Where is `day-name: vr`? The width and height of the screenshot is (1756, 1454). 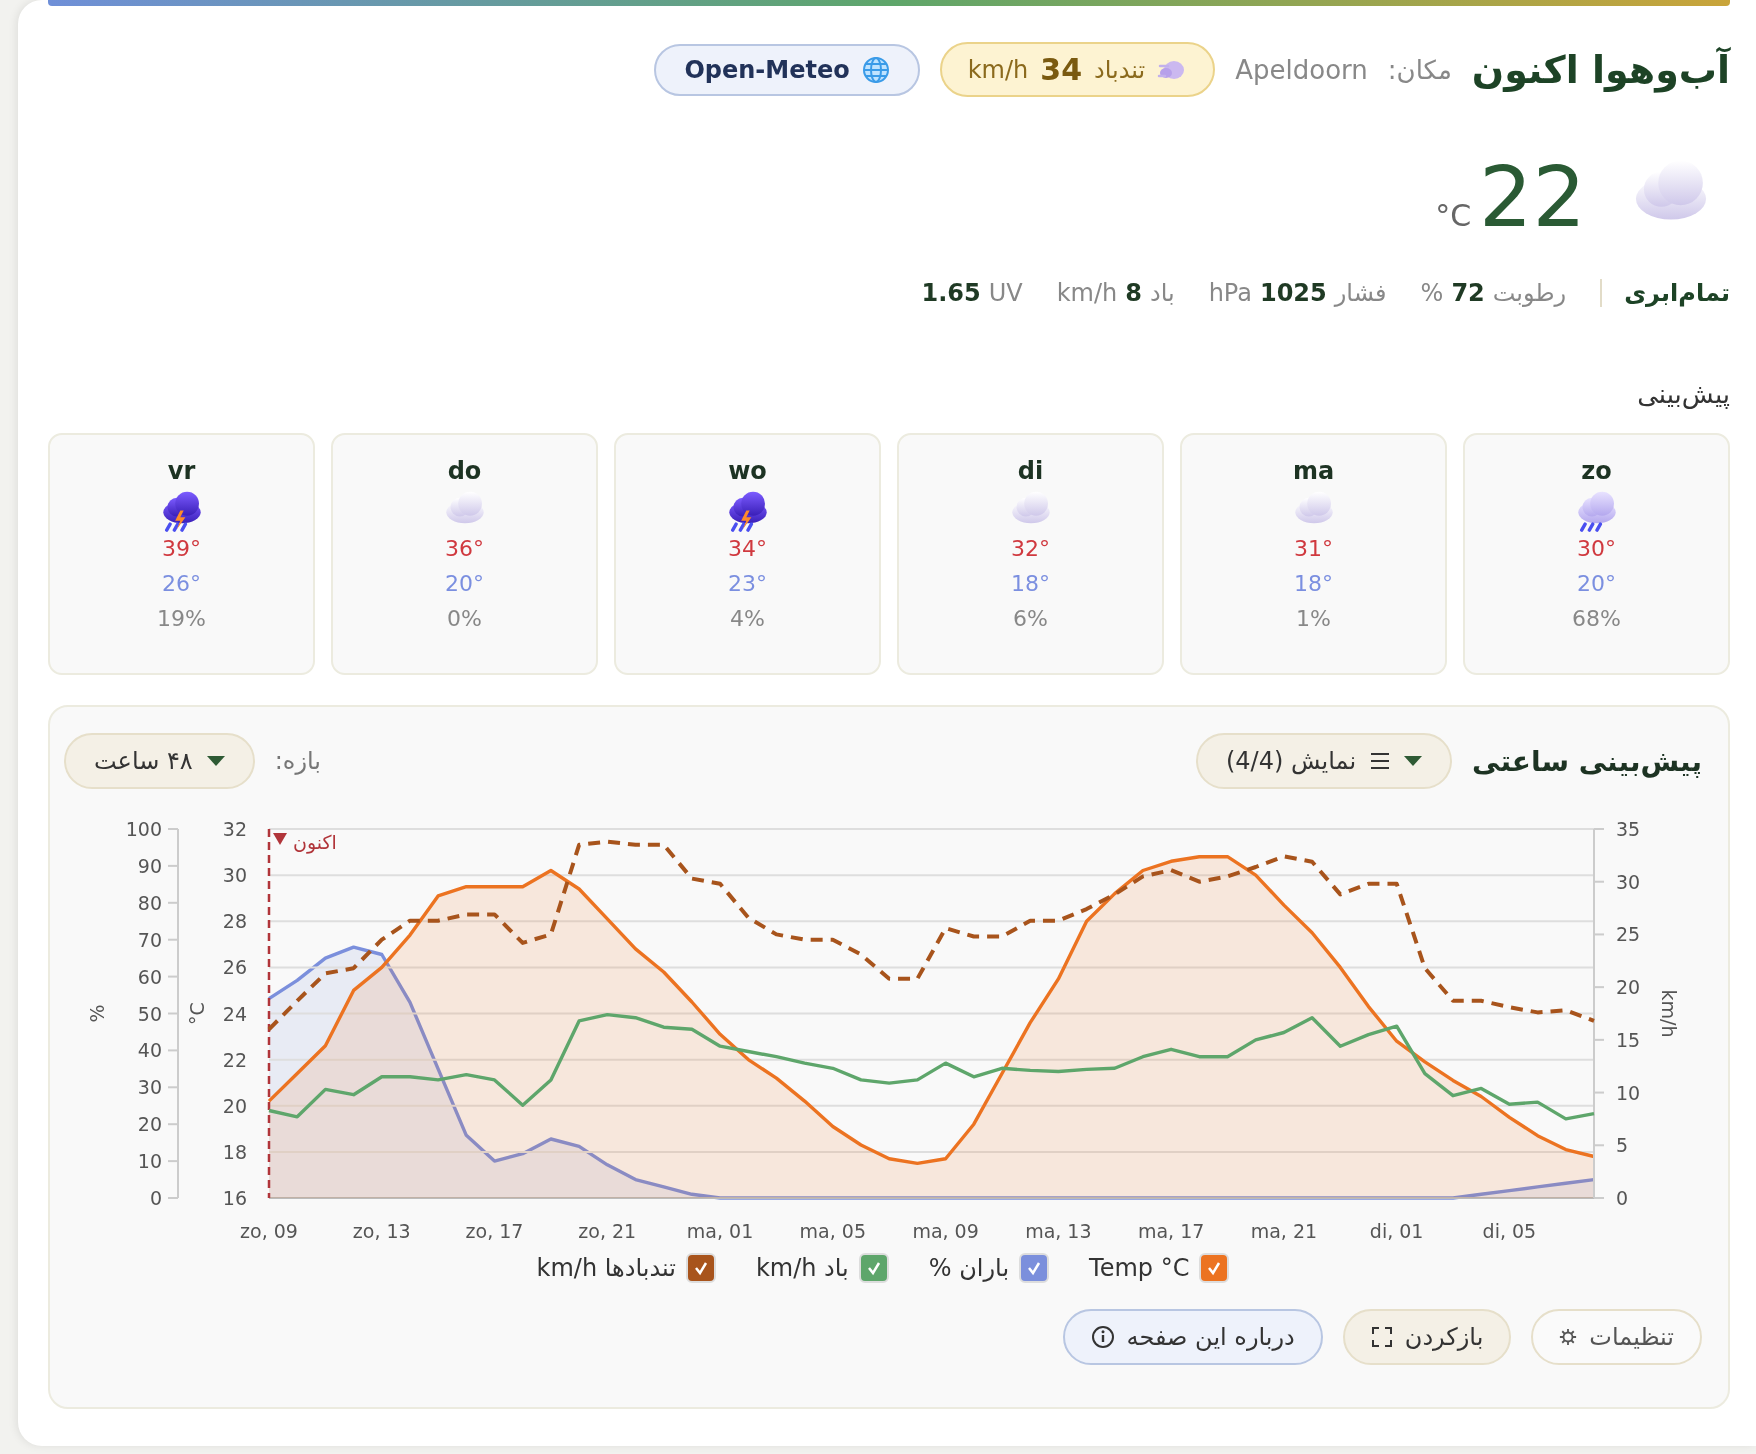
day-name: vr is located at coordinates (181, 471).